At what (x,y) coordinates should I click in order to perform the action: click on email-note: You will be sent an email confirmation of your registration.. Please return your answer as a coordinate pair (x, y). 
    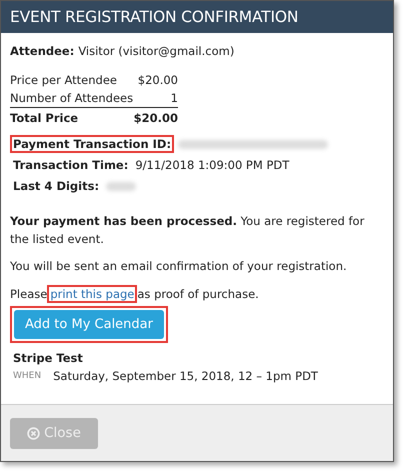
    Looking at the image, I should click on (179, 265).